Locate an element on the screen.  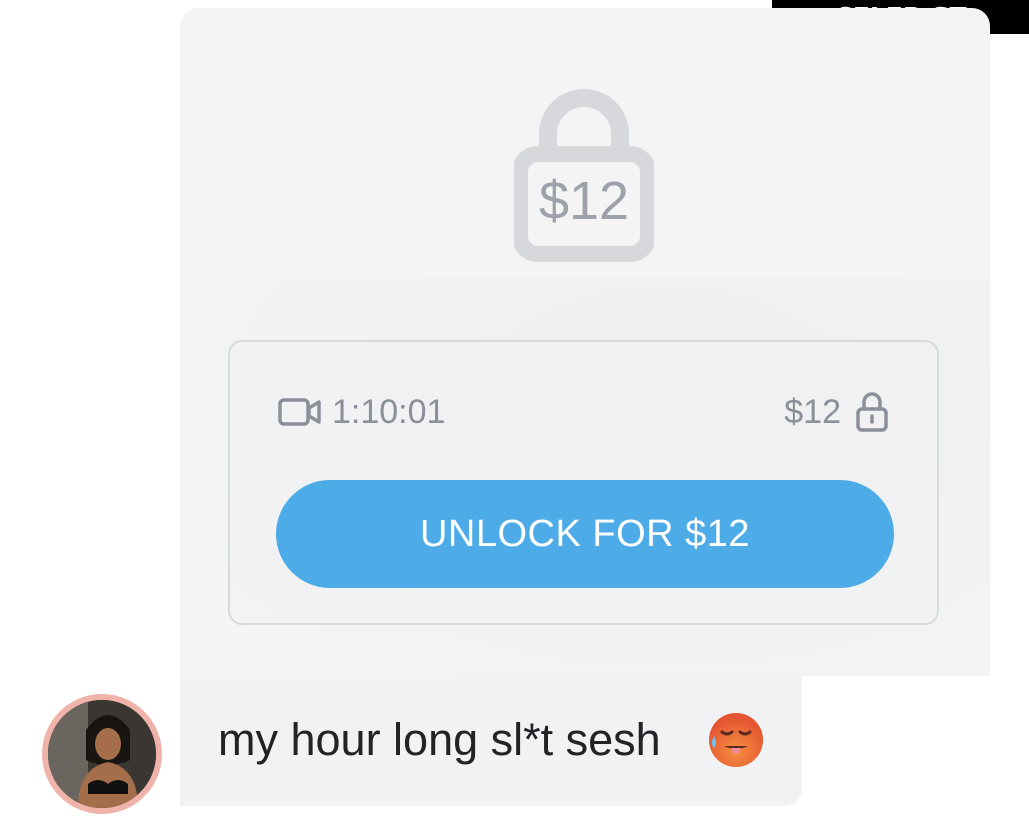
padlock-icon is located at coordinates (872, 412).